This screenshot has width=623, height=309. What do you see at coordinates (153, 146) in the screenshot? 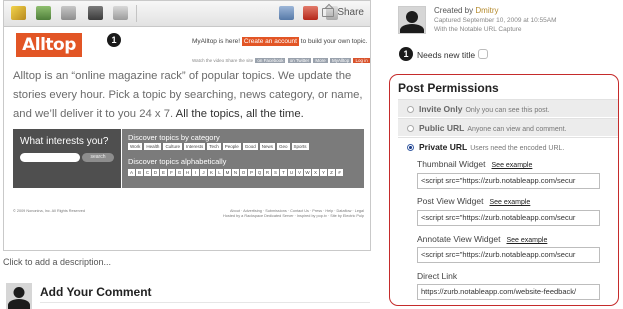
I see `category-chip: Health` at bounding box center [153, 146].